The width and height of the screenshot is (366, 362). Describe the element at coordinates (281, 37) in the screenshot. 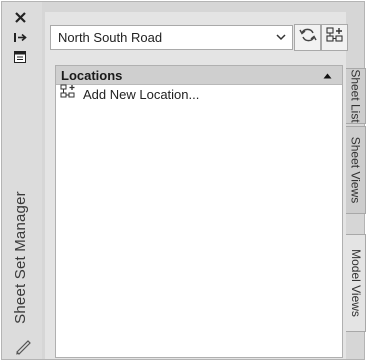

I see `chevron-down-icon` at that location.